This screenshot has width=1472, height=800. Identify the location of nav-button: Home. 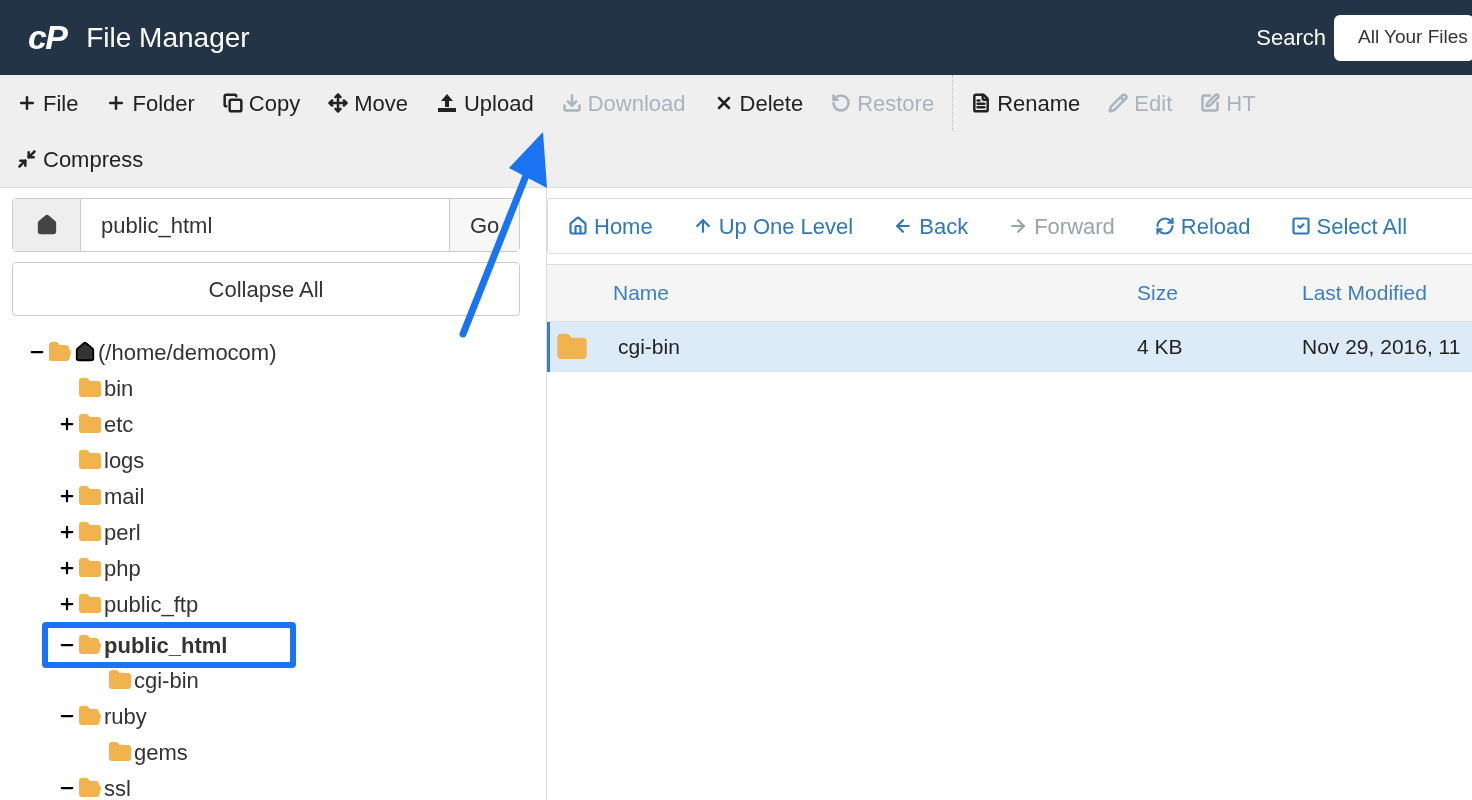
(610, 226).